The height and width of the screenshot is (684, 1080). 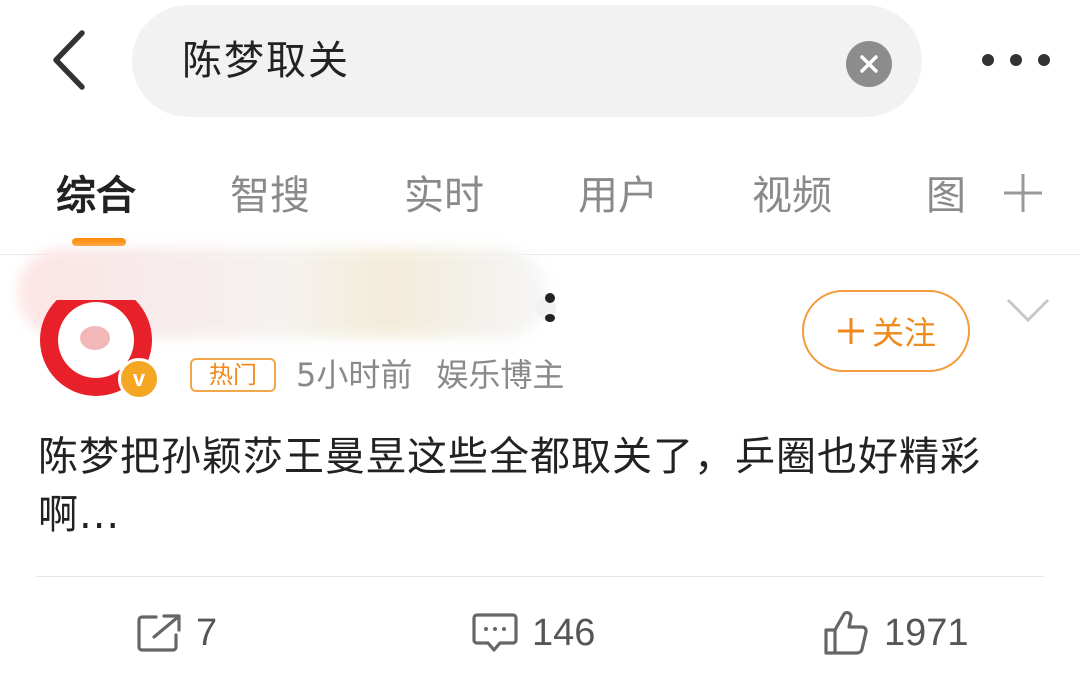 I want to click on repost-button: 7, so click(x=176, y=633).